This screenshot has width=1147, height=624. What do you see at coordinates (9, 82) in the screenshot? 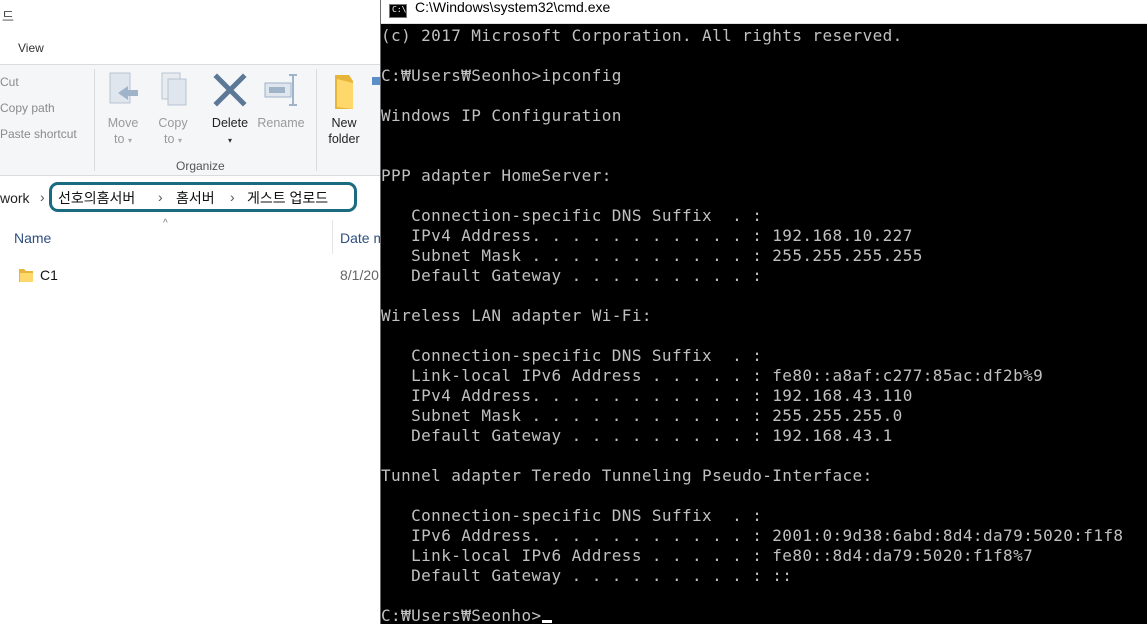
I see `cut-button: Cut` at bounding box center [9, 82].